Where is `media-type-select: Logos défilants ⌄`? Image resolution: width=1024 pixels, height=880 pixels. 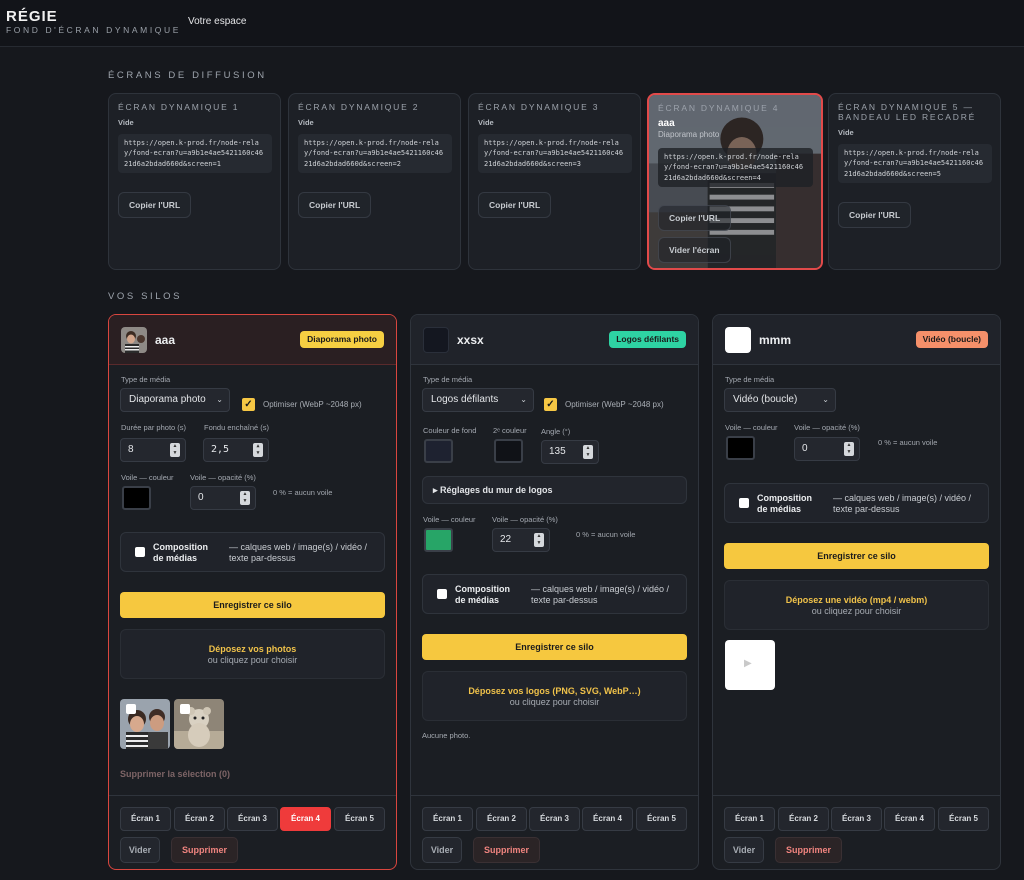 media-type-select: Logos défilants ⌄ is located at coordinates (478, 400).